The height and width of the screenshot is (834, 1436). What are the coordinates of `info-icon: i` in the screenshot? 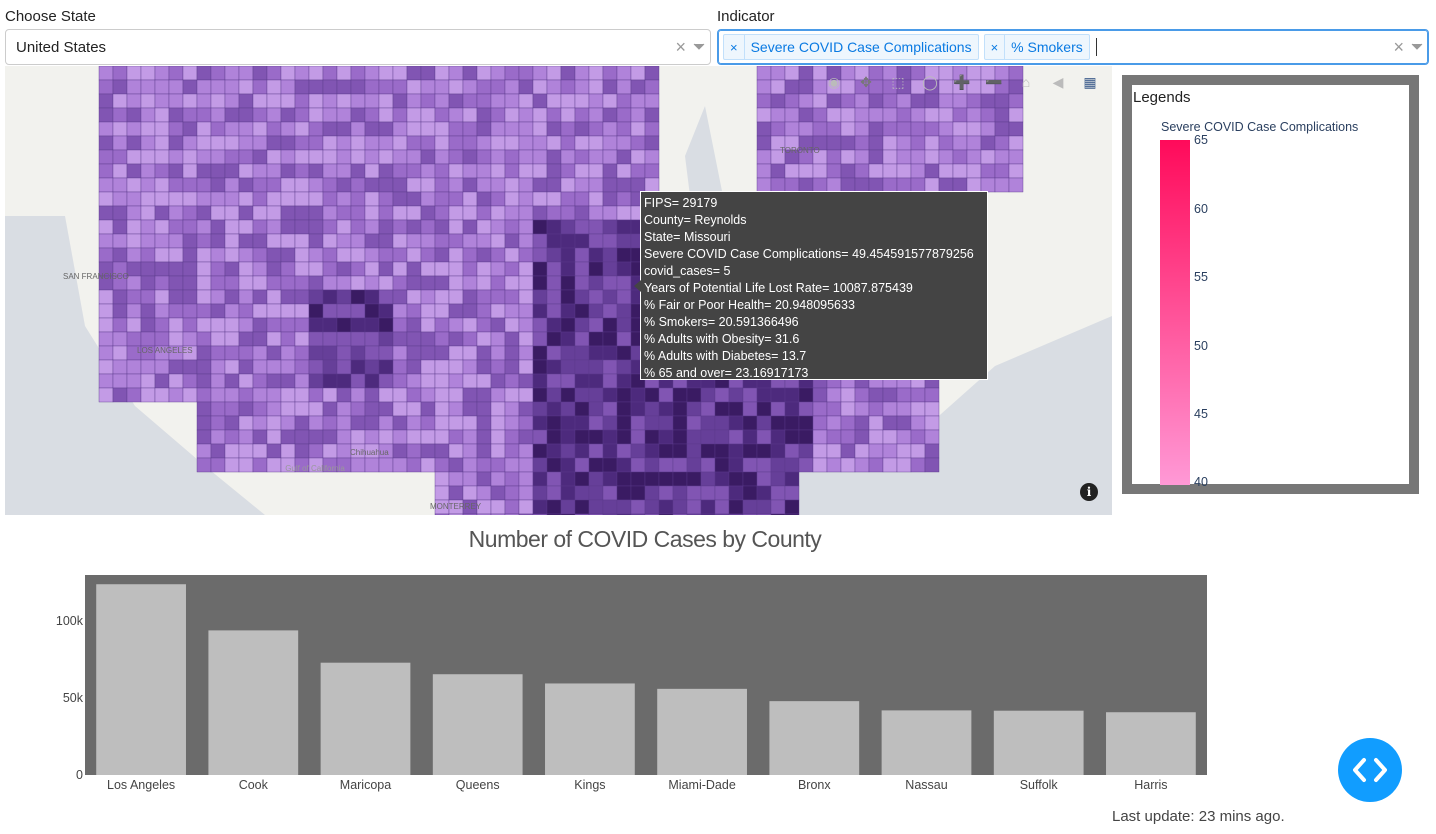 It's located at (1089, 492).